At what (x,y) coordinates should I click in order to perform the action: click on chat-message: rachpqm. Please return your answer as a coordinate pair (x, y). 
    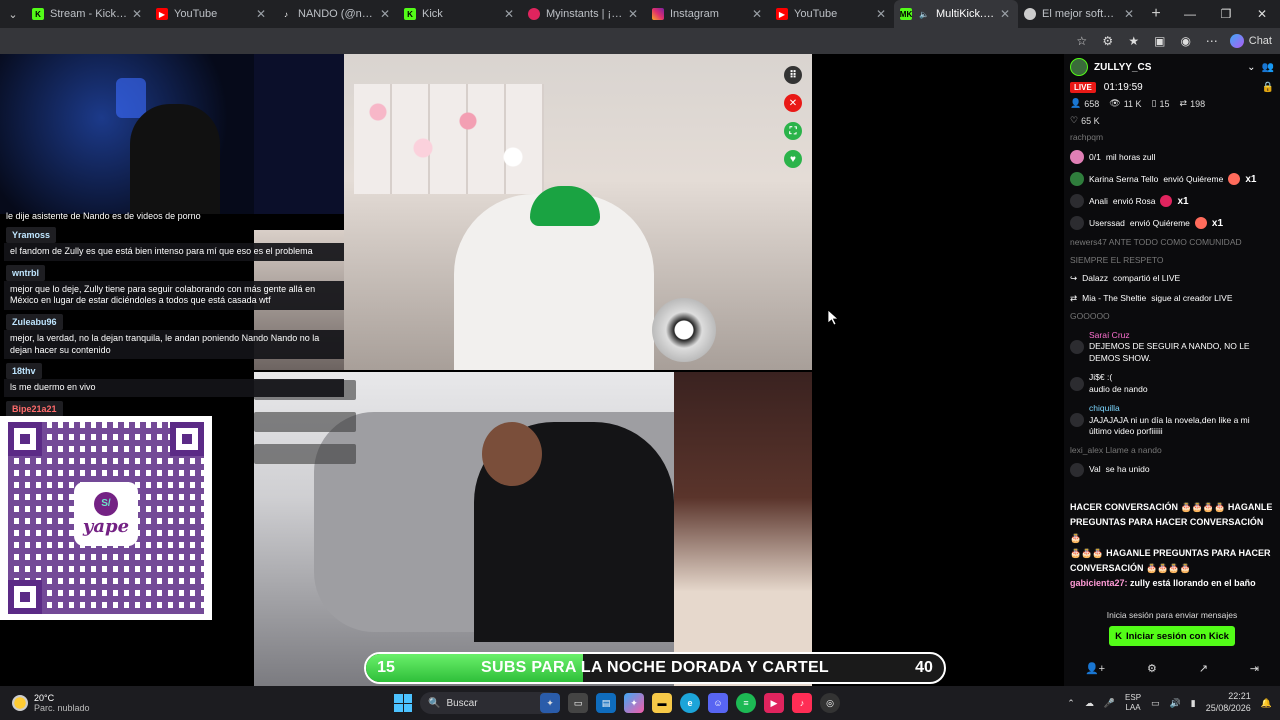
    Looking at the image, I should click on (1172, 137).